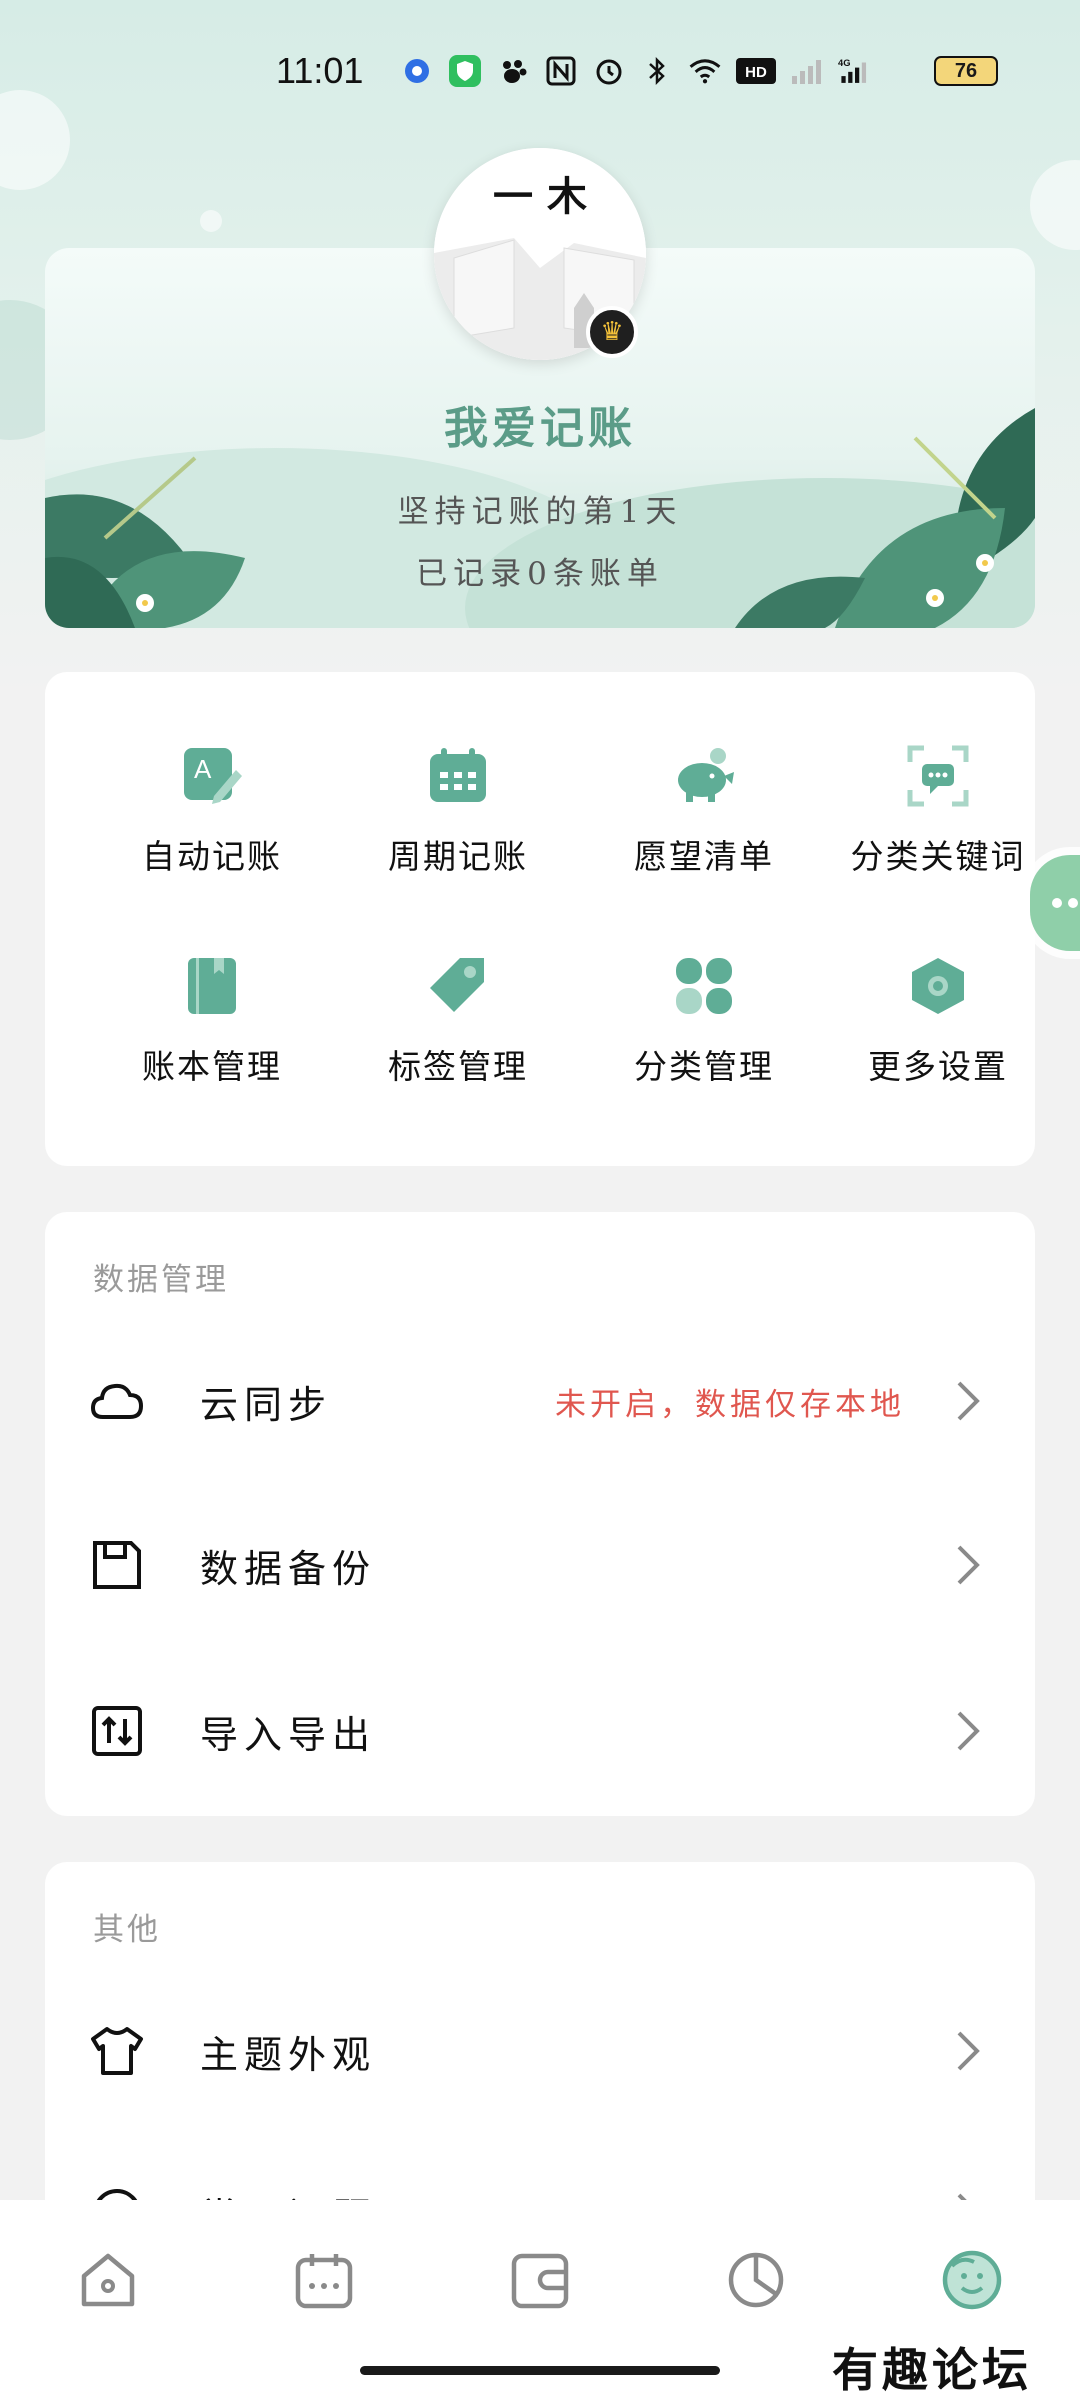 The height and width of the screenshot is (2400, 1080). I want to click on feature-category-keywords: 分类关键词, so click(938, 824).